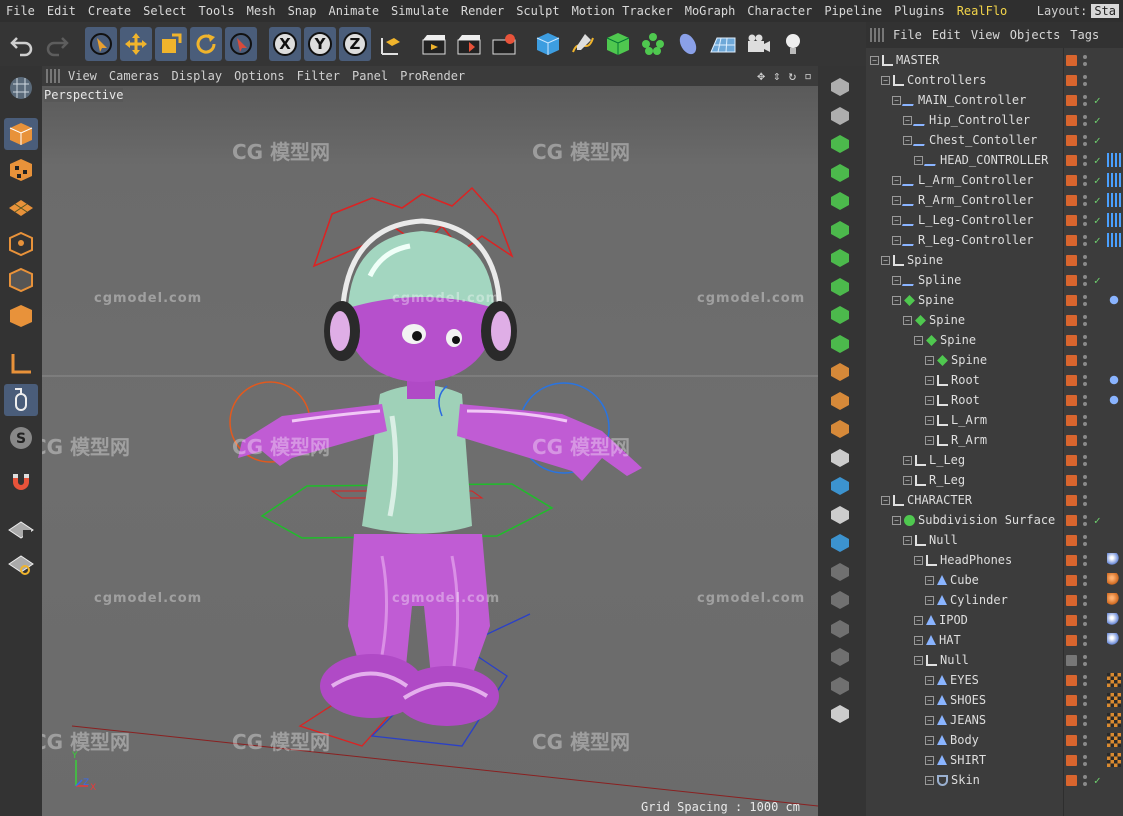  I want to click on render-view-button, so click(434, 44).